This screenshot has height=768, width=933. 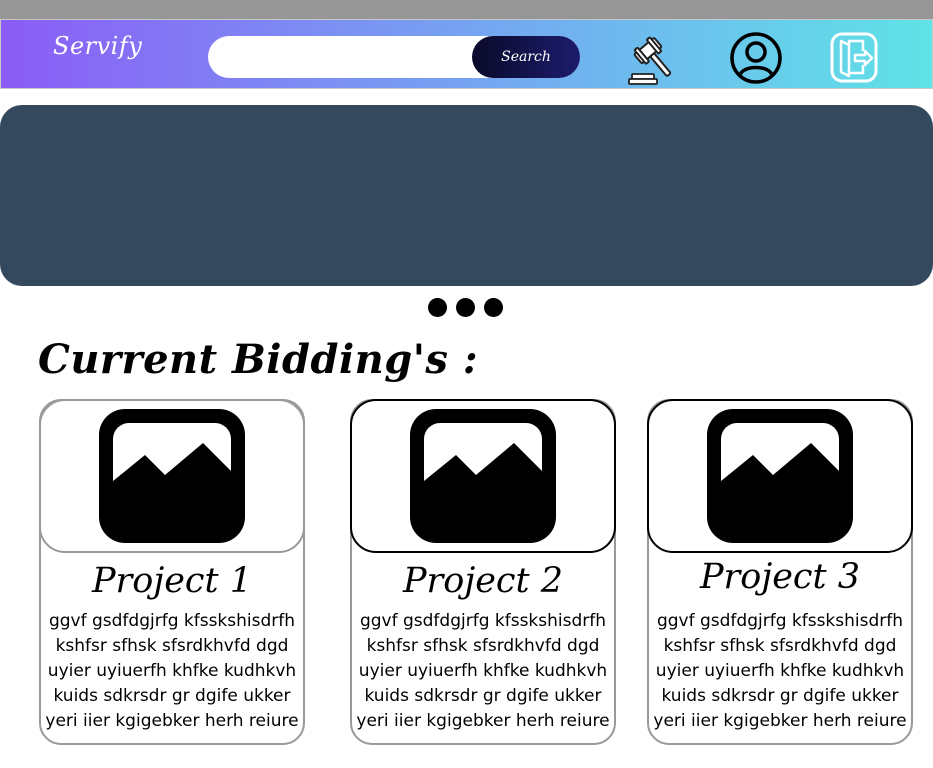 What do you see at coordinates (466, 9) in the screenshot?
I see `top-strip` at bounding box center [466, 9].